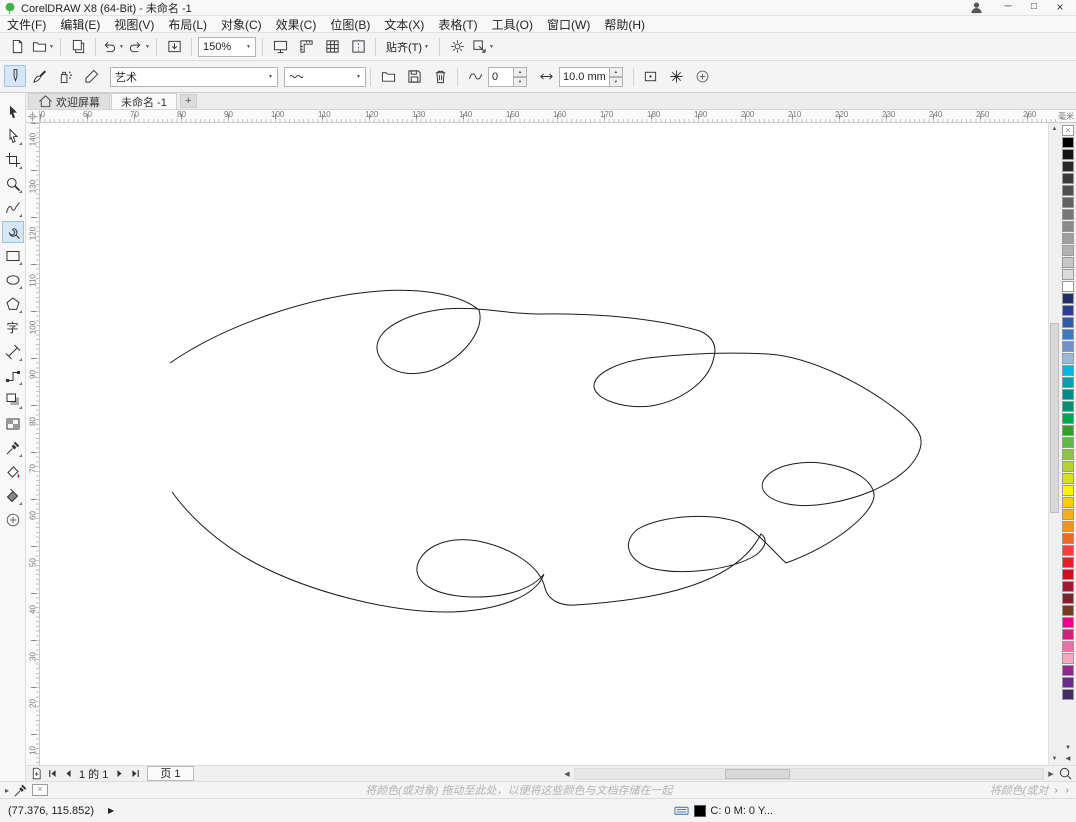 The image size is (1076, 822). Describe the element at coordinates (241, 24) in the screenshot. I see `menu-object: 对象(C)` at that location.